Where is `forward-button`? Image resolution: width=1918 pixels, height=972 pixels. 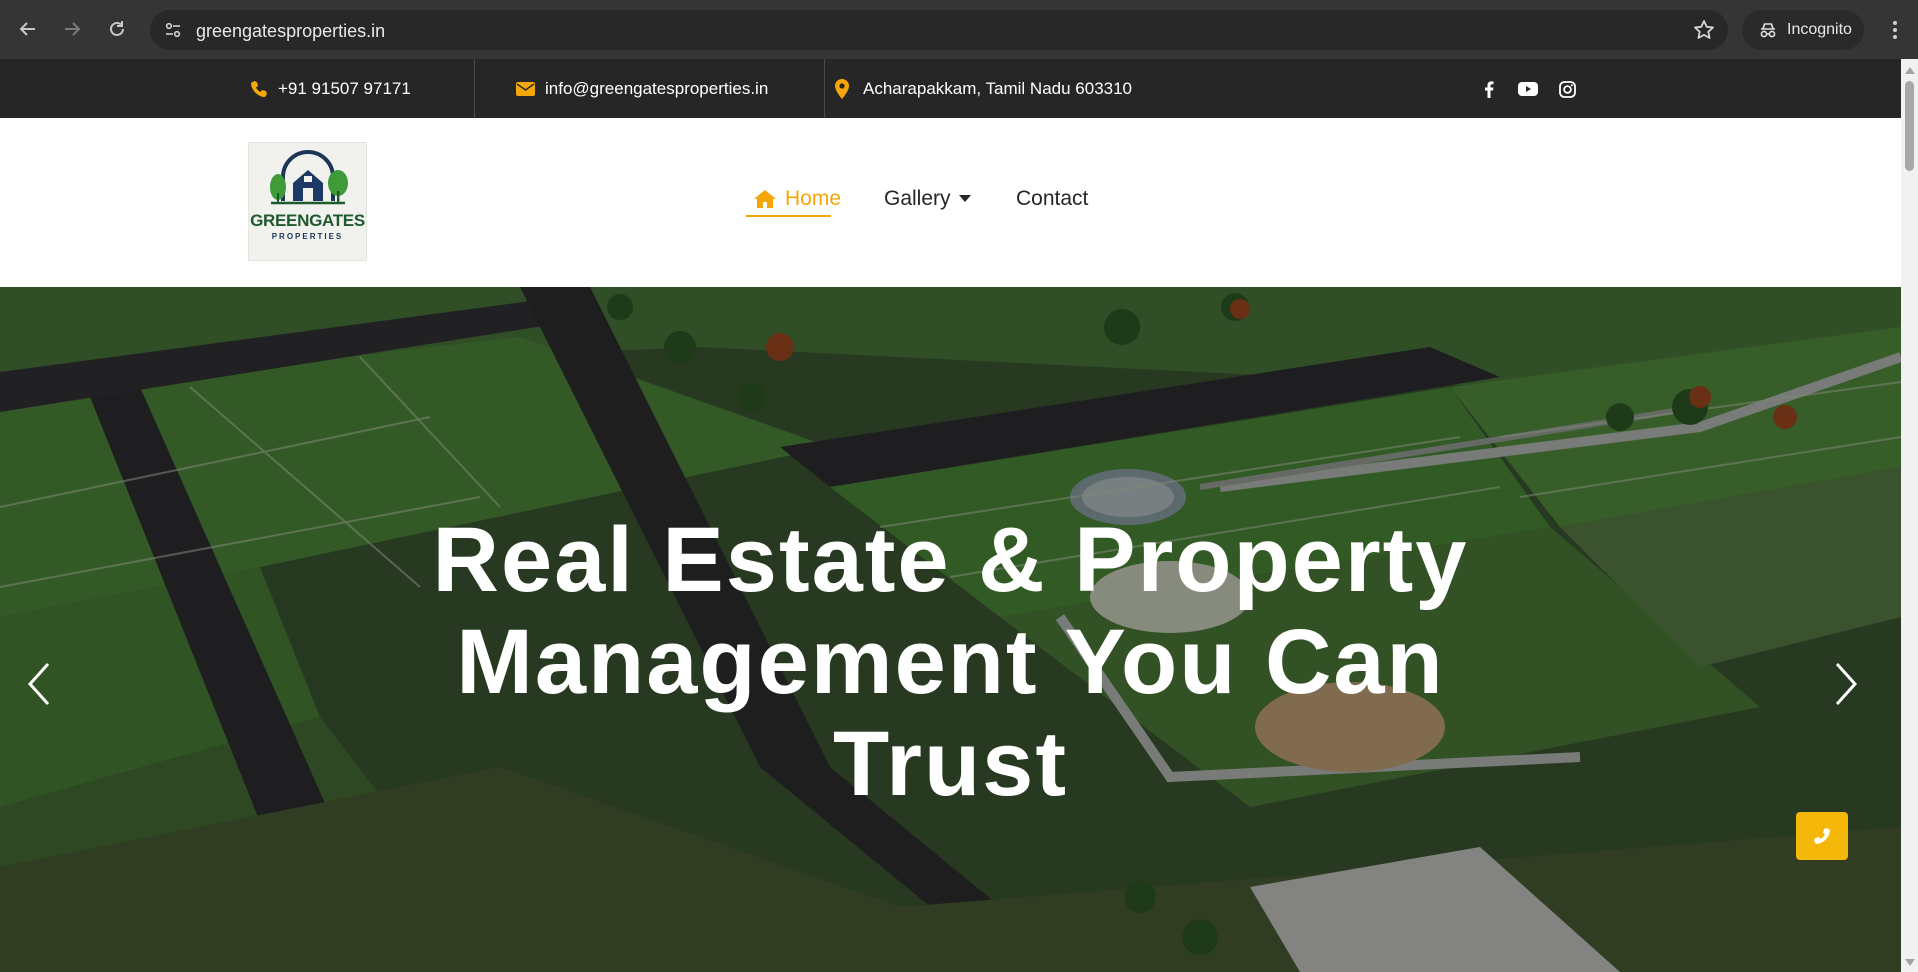
forward-button is located at coordinates (72, 29).